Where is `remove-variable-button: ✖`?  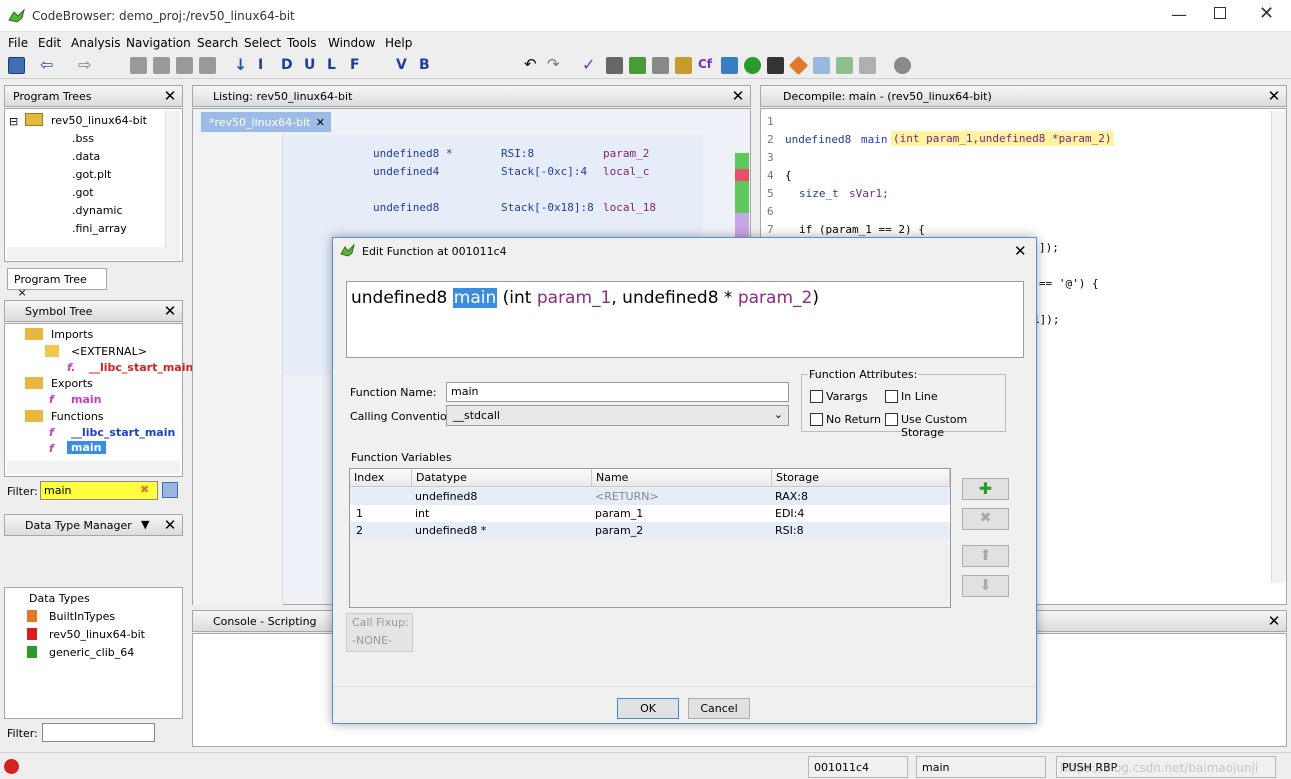 remove-variable-button: ✖ is located at coordinates (985, 519).